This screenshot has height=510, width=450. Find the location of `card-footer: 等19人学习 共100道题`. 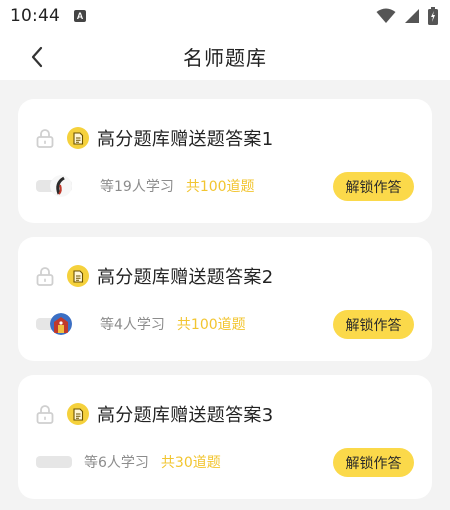

card-footer: 等19人学习 共100道题 is located at coordinates (145, 186).